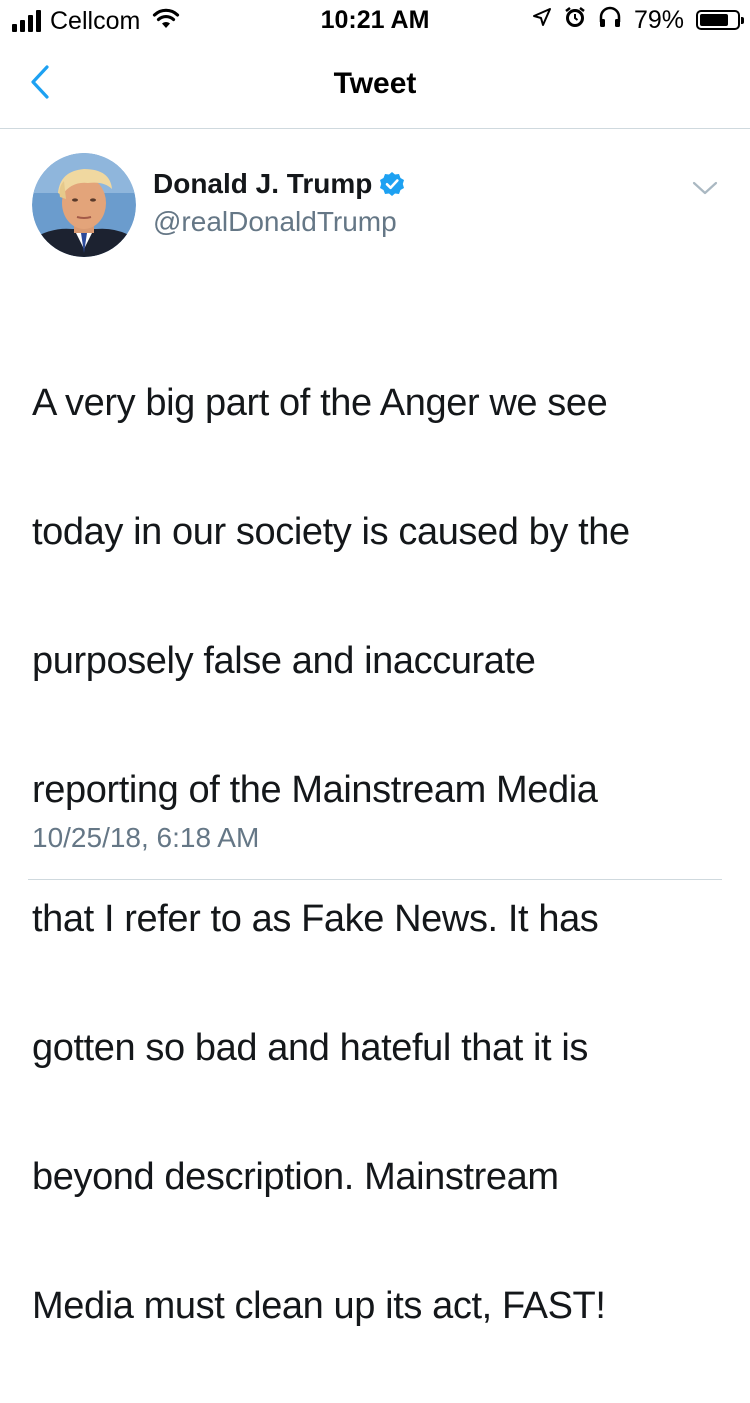 The image size is (750, 1403). What do you see at coordinates (310, 1047) in the screenshot?
I see `tweet-text-line: gotten so bad and hateful that it is` at bounding box center [310, 1047].